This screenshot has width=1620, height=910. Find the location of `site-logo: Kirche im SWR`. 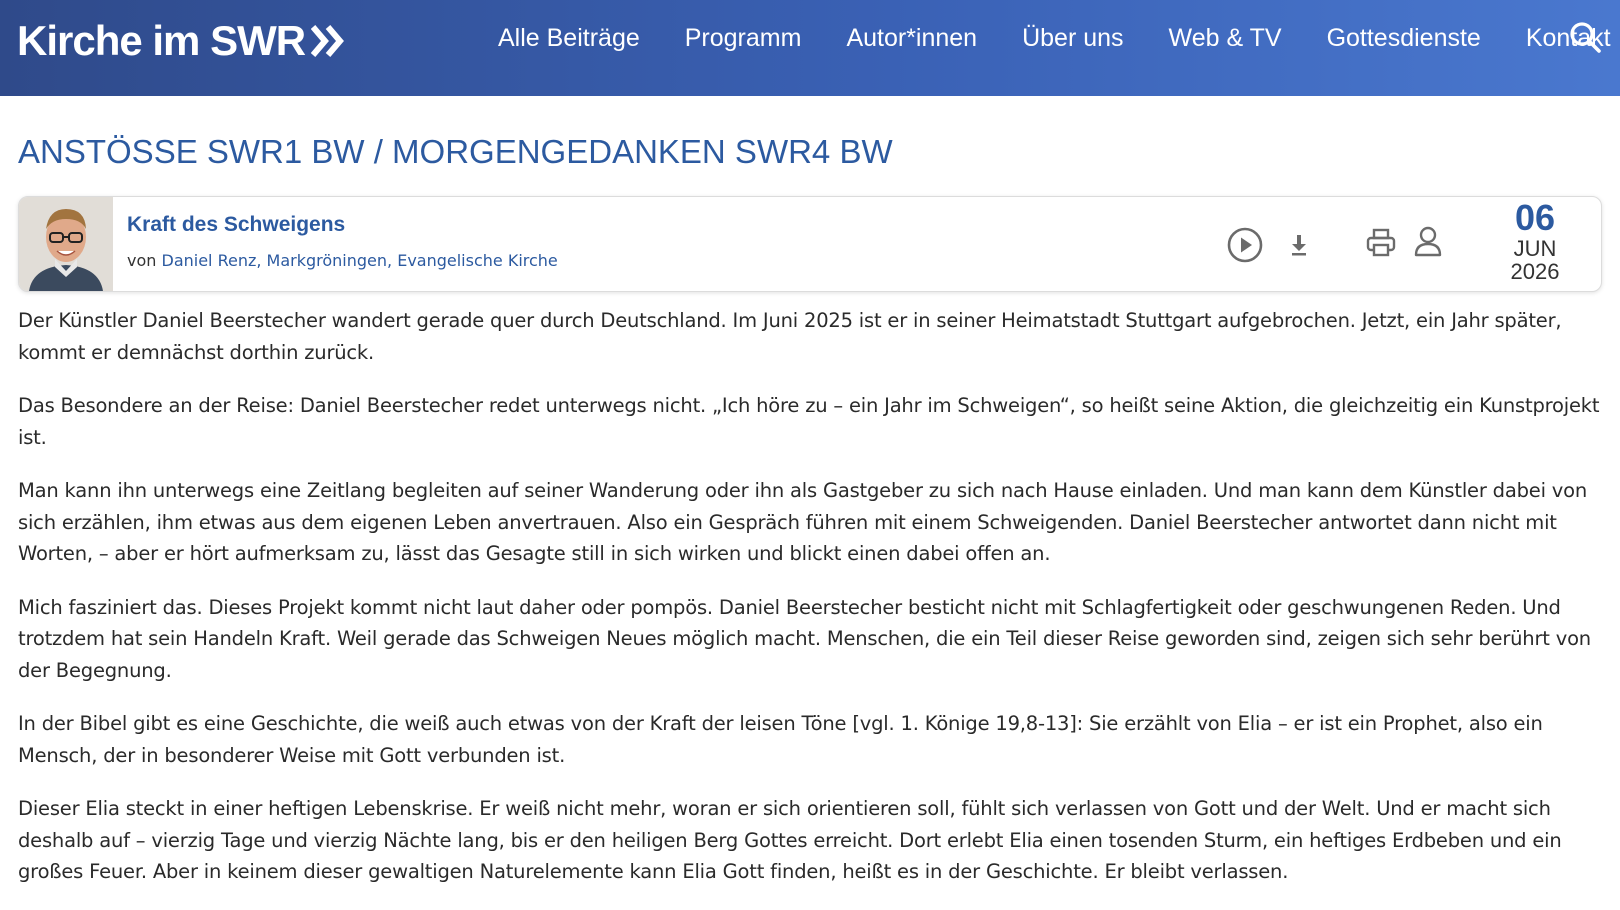

site-logo: Kirche im SWR is located at coordinates (181, 41).